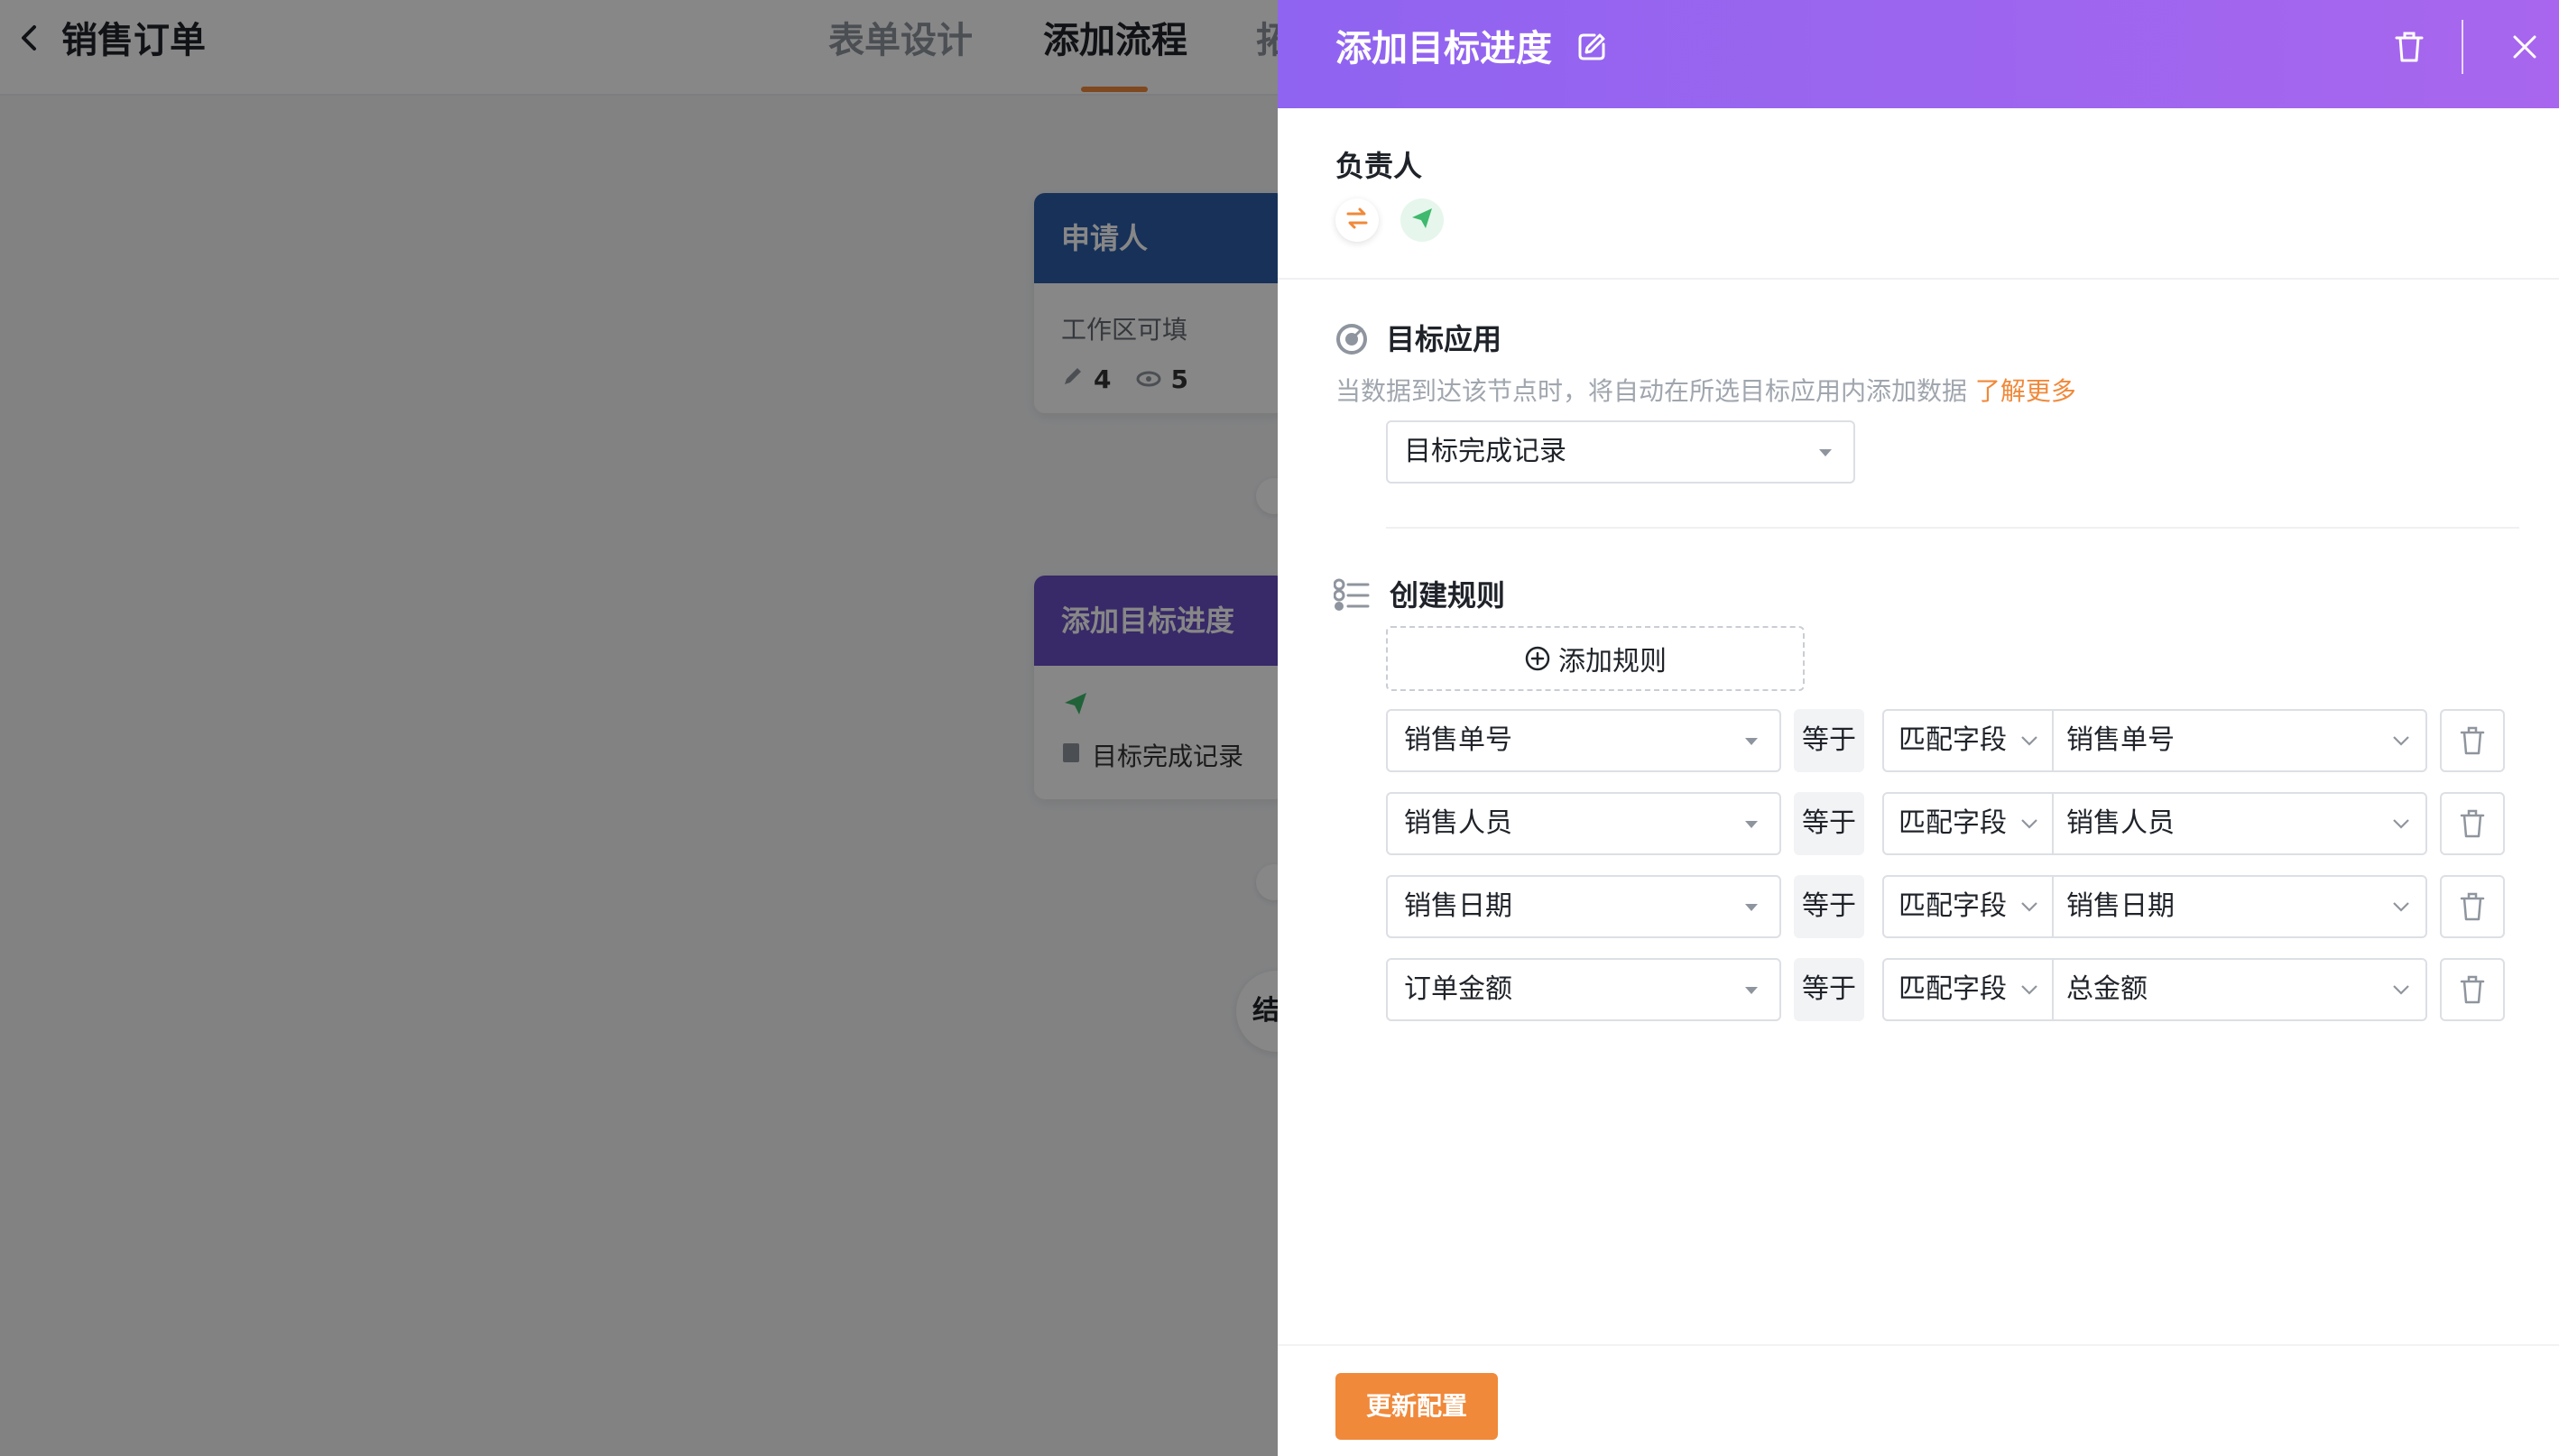 This screenshot has height=1456, width=2559. I want to click on target-app-value: 目标完成记录, so click(1485, 451).